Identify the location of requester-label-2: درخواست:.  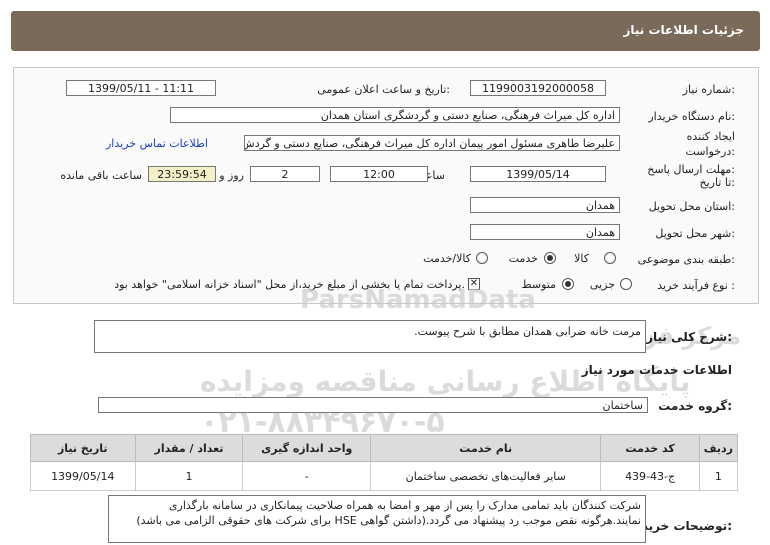
(710, 151).